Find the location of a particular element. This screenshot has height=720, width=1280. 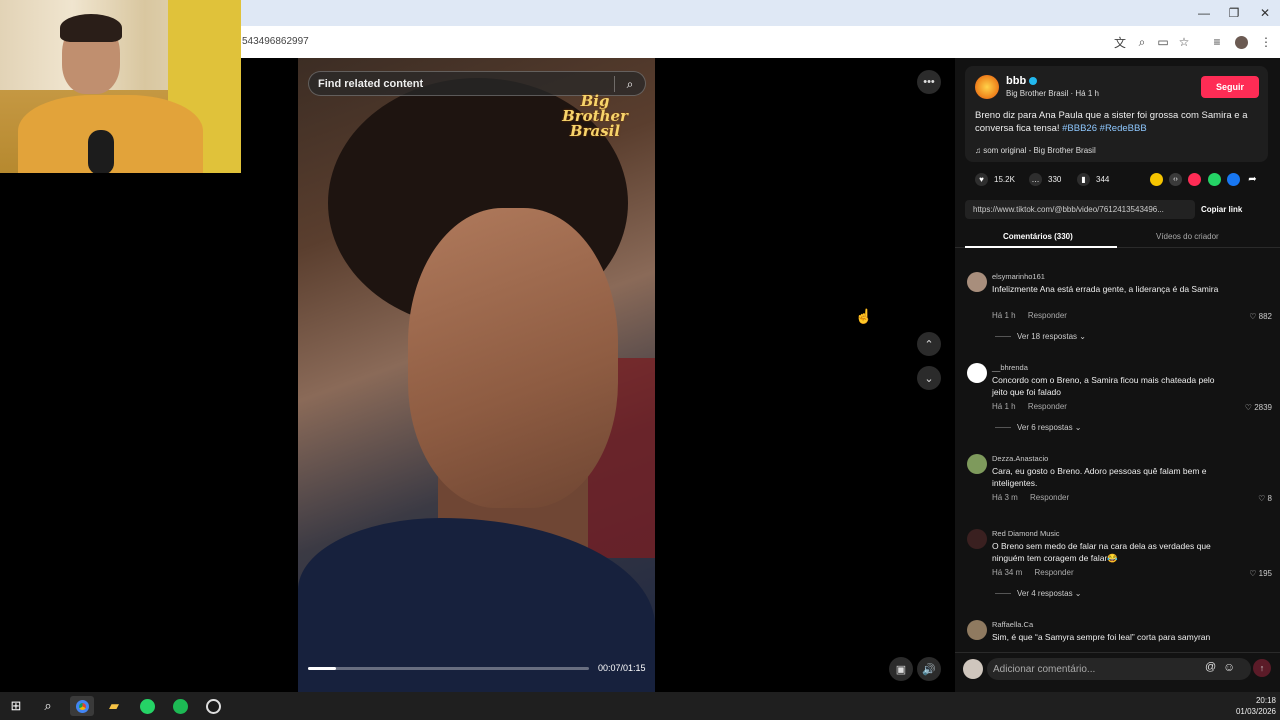

coin-share-icon is located at coordinates (1156, 179).